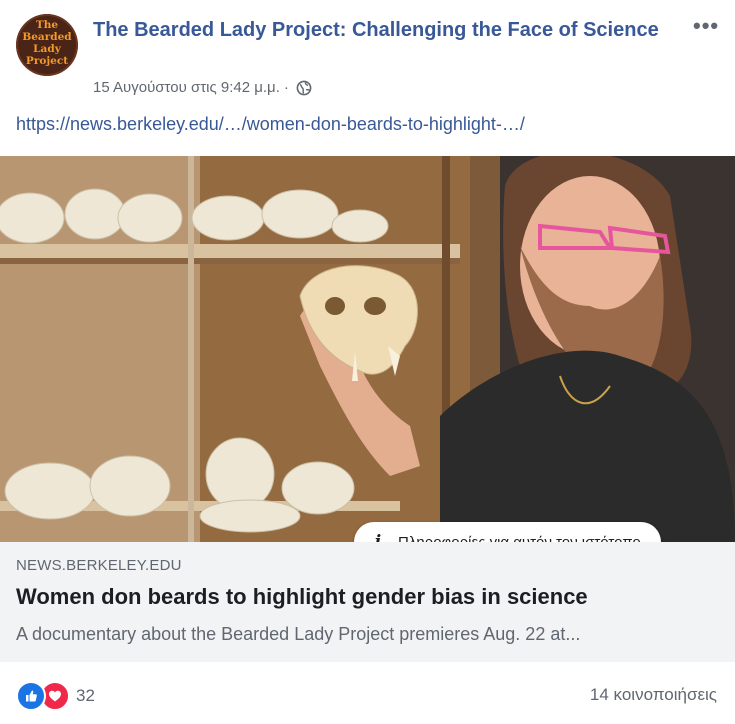  What do you see at coordinates (47, 25) in the screenshot?
I see `avatar-logo-line-1: The` at bounding box center [47, 25].